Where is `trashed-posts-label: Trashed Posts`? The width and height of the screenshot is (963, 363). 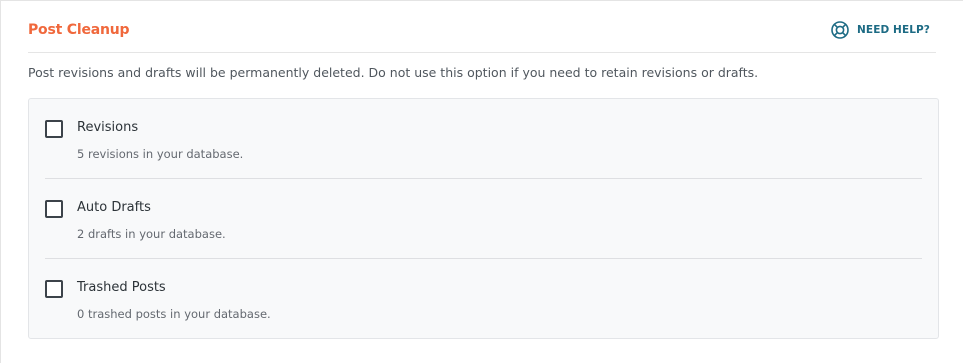 trashed-posts-label: Trashed Posts is located at coordinates (121, 287).